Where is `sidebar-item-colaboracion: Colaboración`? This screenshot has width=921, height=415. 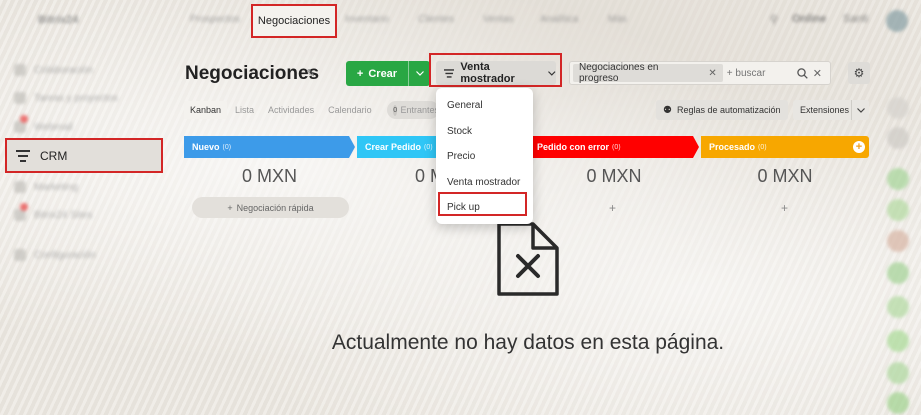 sidebar-item-colaboracion: Colaboración is located at coordinates (53, 70).